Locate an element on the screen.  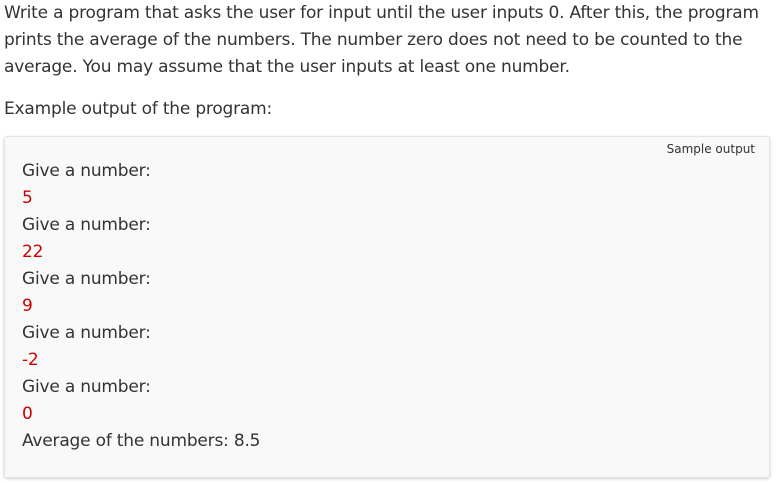
sample-line-input: 5 is located at coordinates (27, 198).